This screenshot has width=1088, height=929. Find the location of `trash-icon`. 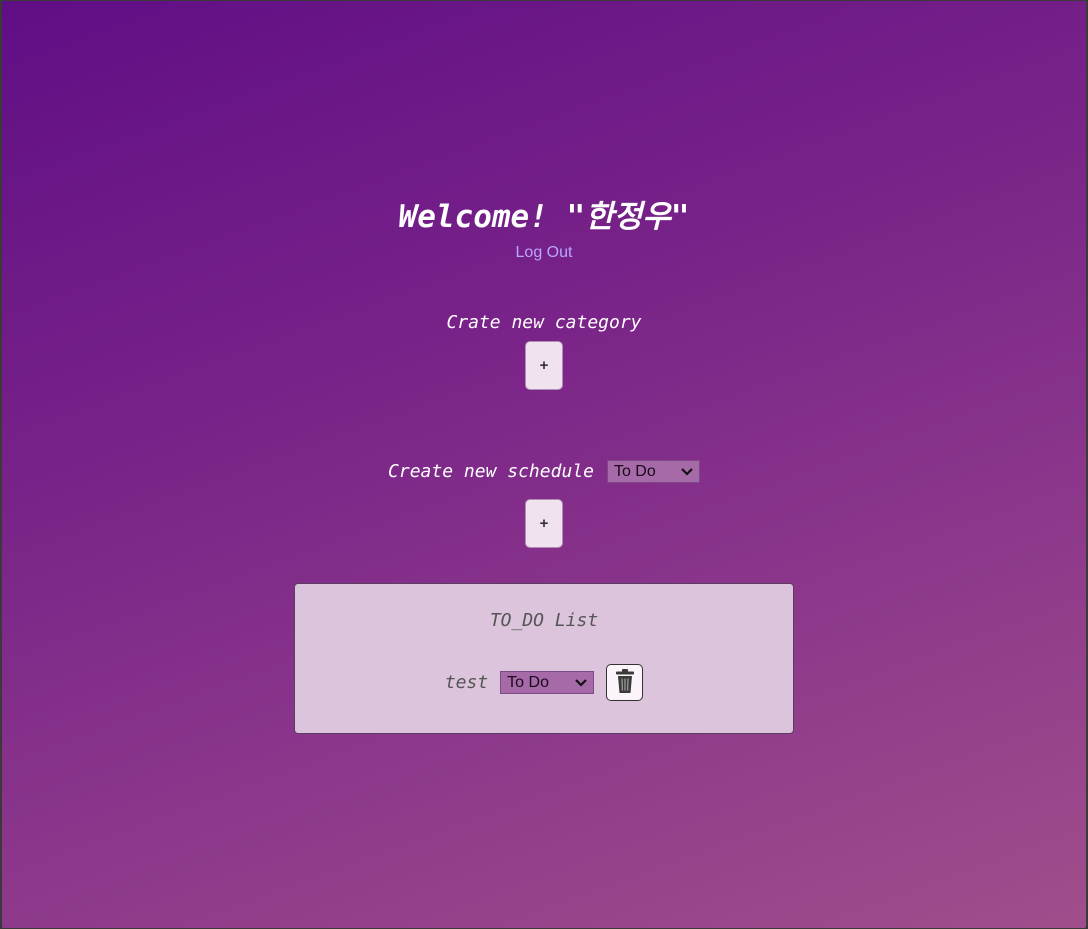

trash-icon is located at coordinates (625, 683).